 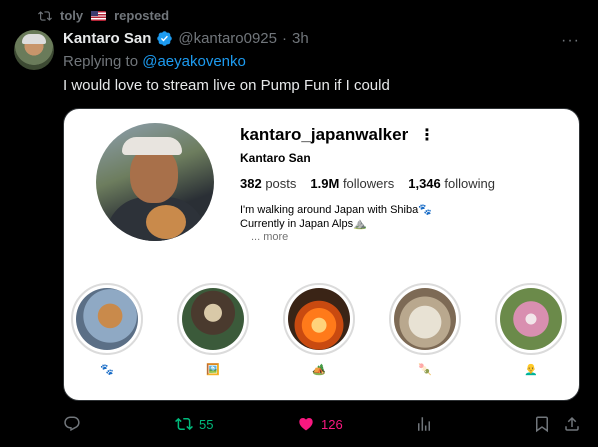 What do you see at coordinates (570, 41) in the screenshot?
I see `more-options-button: ···` at bounding box center [570, 41].